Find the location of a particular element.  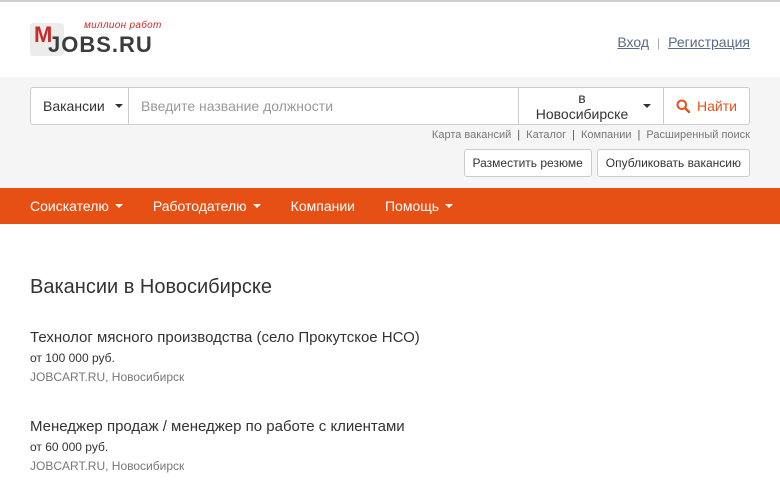

nav-label: Соискателю is located at coordinates (69, 206).